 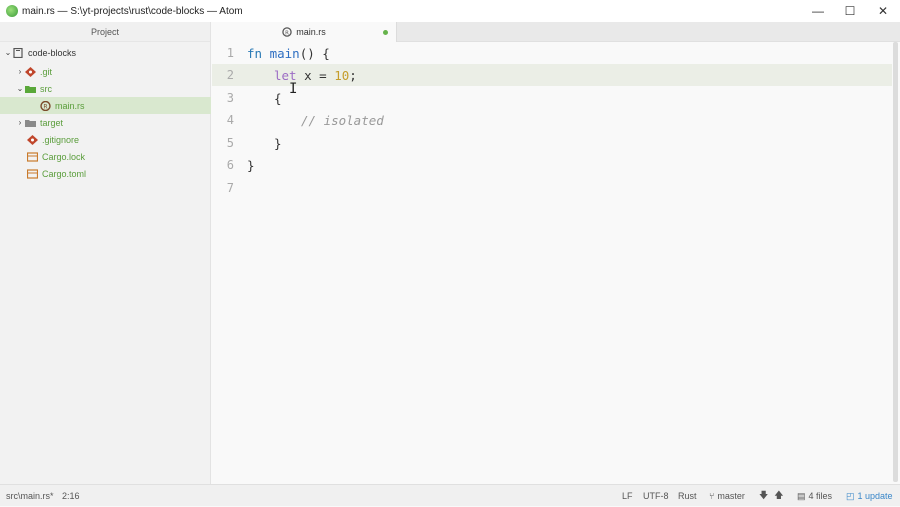 I want to click on close-button: ✕, so click(x=883, y=11).